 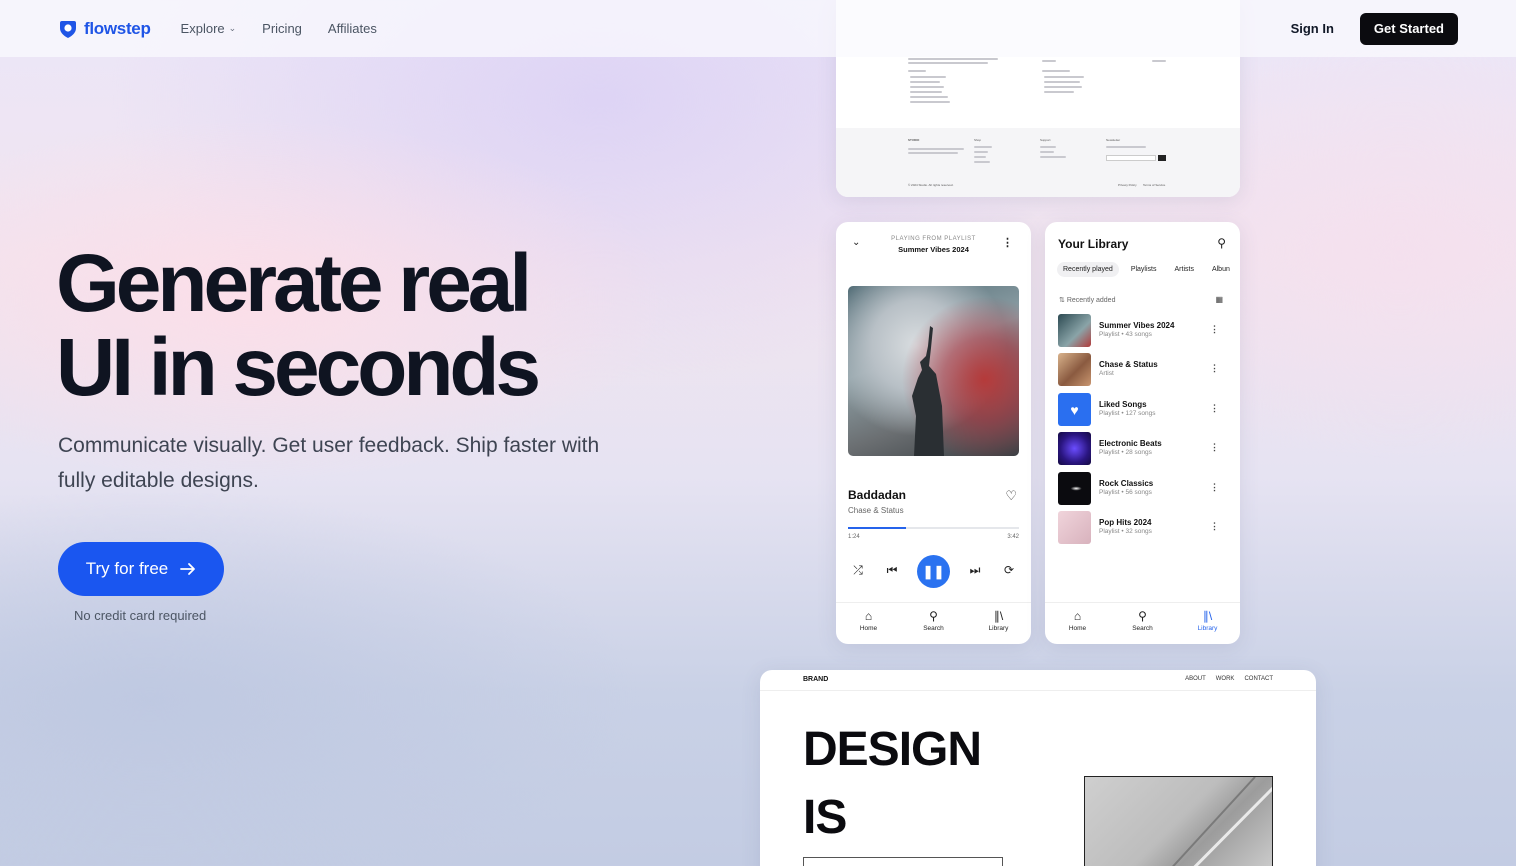 I want to click on nav-explore-label: Explore, so click(x=202, y=28).